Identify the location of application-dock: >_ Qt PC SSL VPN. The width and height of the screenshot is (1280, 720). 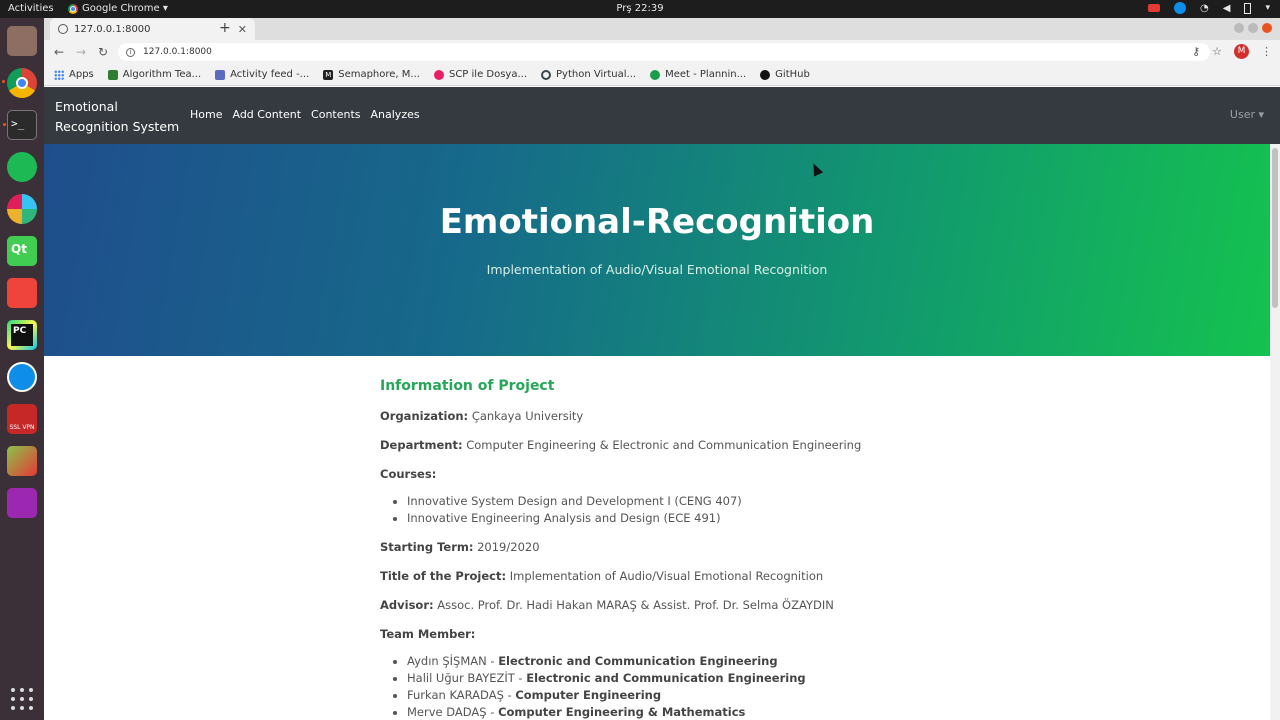
(22, 369).